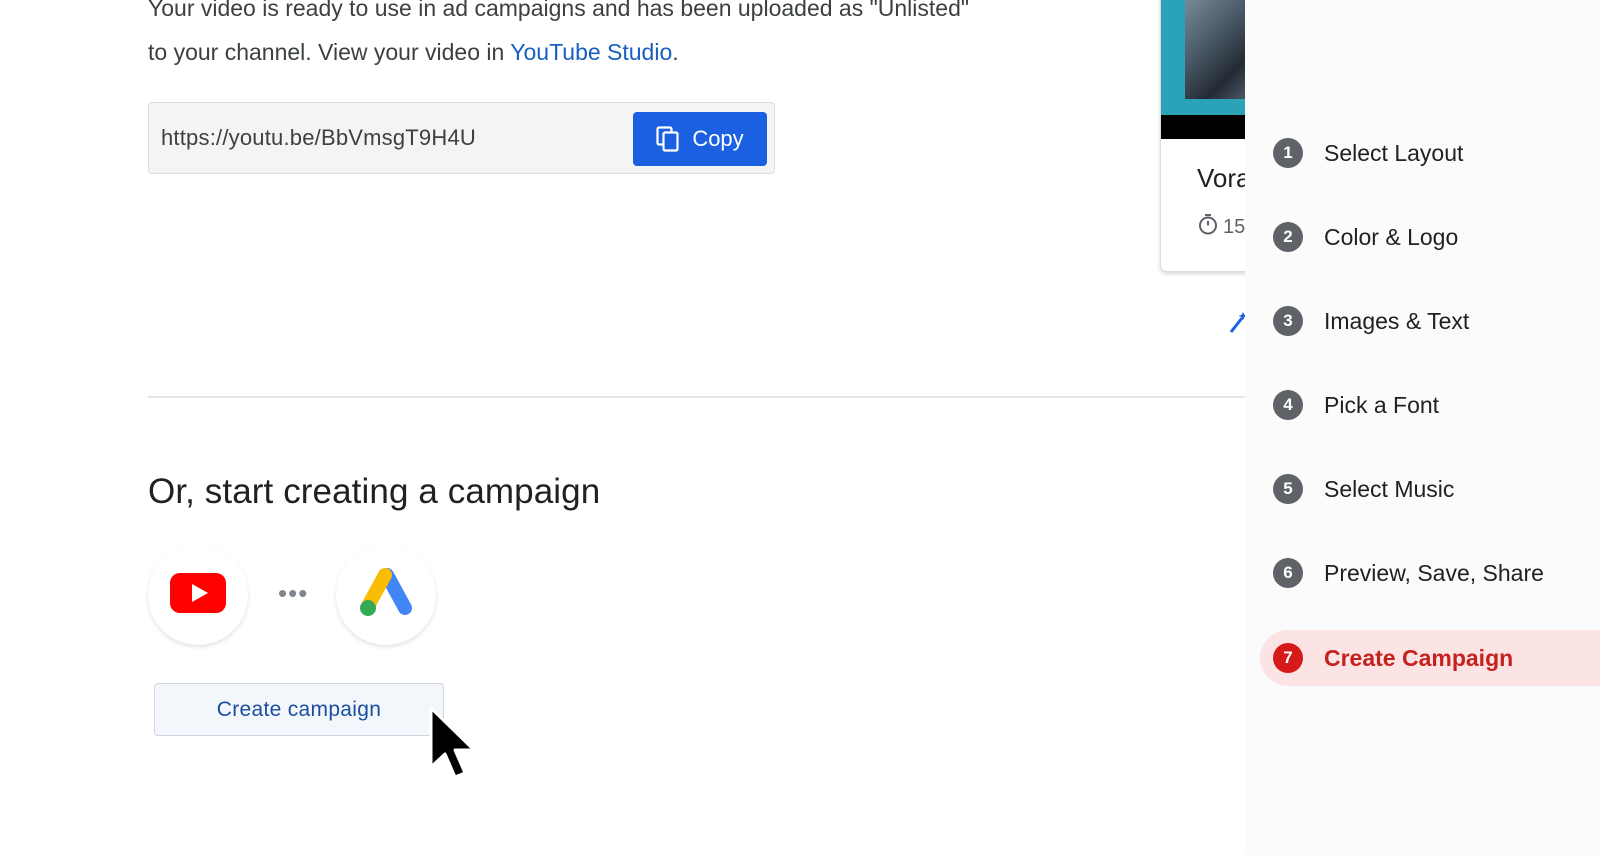 The width and height of the screenshot is (1600, 855). I want to click on step-create-campaign: 7 Create Campaign, so click(1430, 658).